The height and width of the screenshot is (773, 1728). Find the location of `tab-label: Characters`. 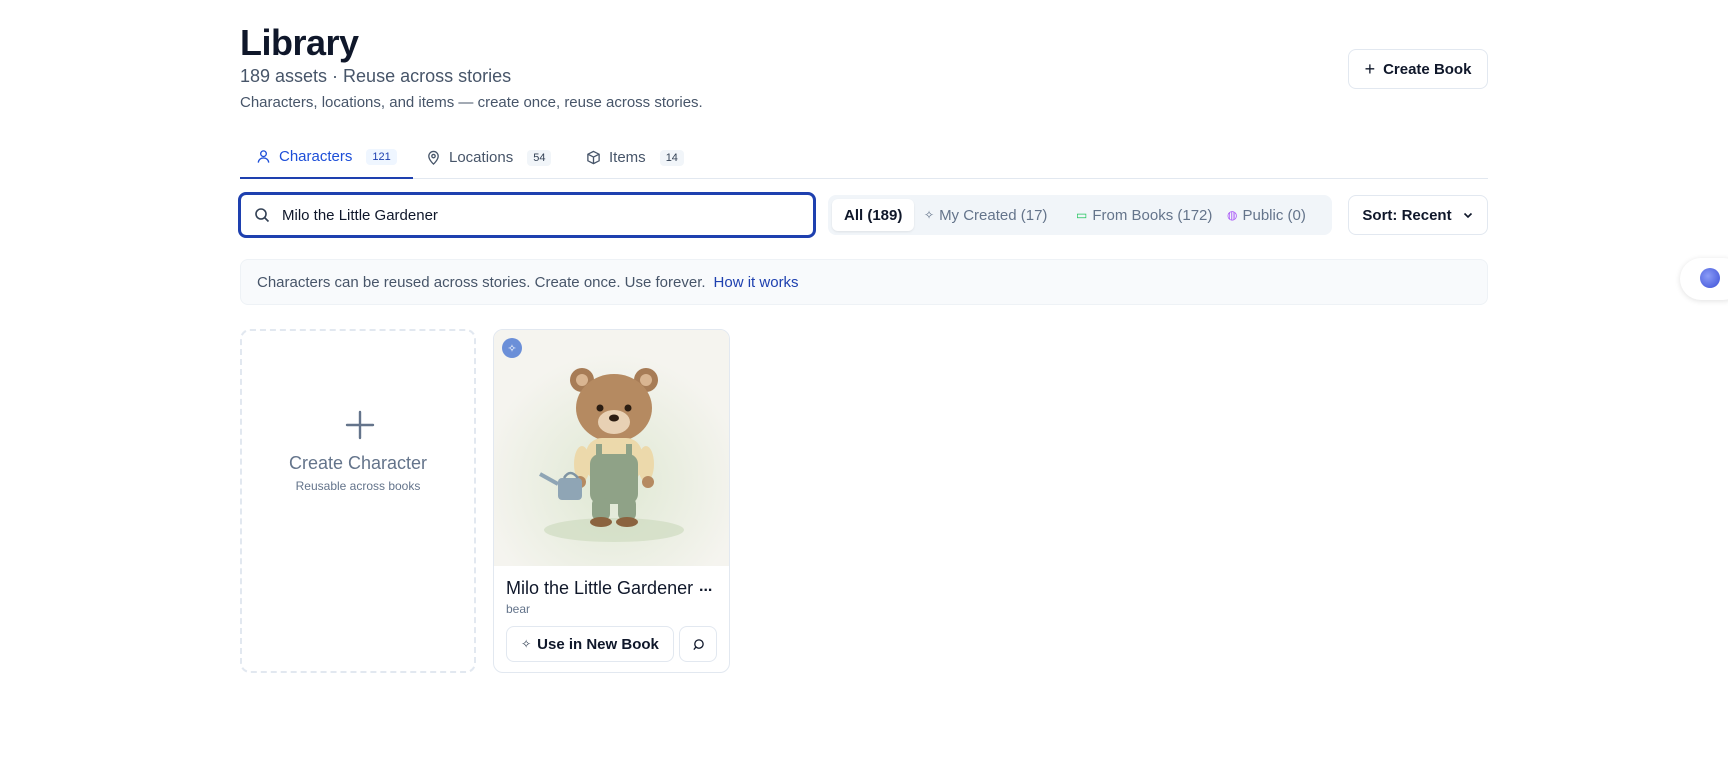

tab-label: Characters is located at coordinates (316, 156).